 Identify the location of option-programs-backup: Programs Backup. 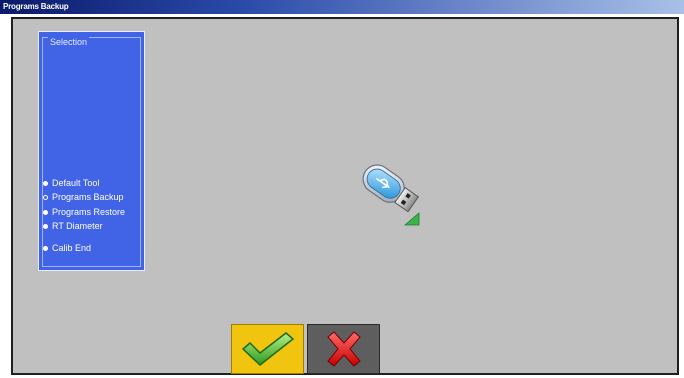
(83, 197).